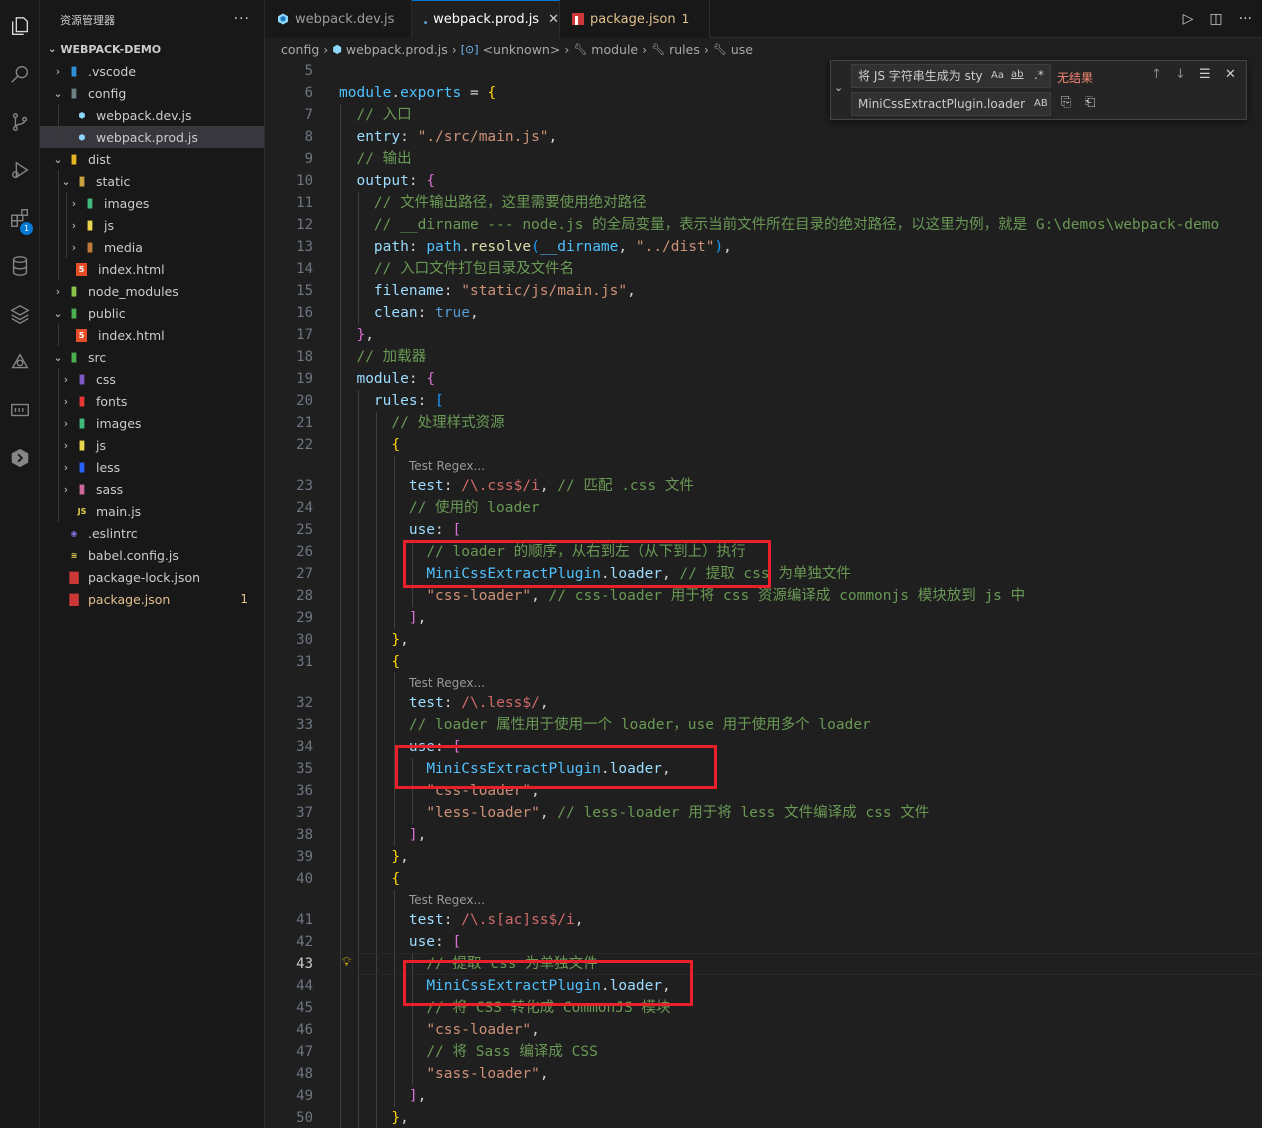 Image resolution: width=1262 pixels, height=1128 pixels. What do you see at coordinates (152, 467) in the screenshot?
I see `tree-item: › ▮ less` at bounding box center [152, 467].